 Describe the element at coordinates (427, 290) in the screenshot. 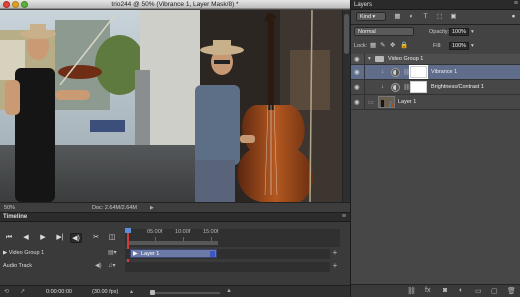

I see `fx-icon: fx` at that location.